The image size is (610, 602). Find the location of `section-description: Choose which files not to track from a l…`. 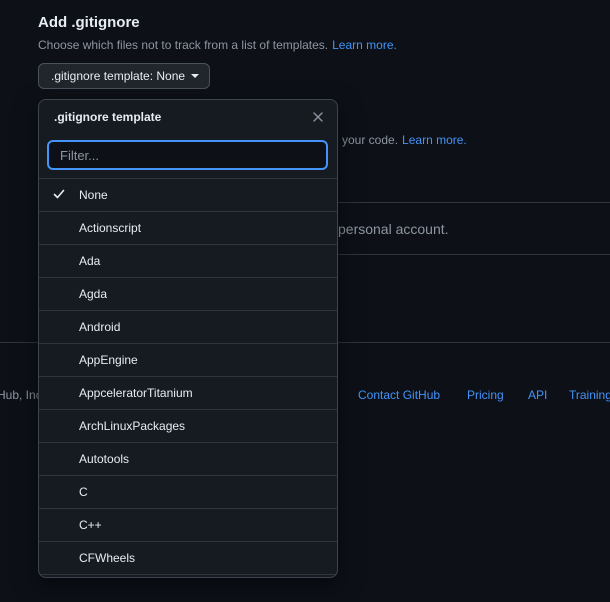

section-description: Choose which files not to track from a l… is located at coordinates (217, 45).